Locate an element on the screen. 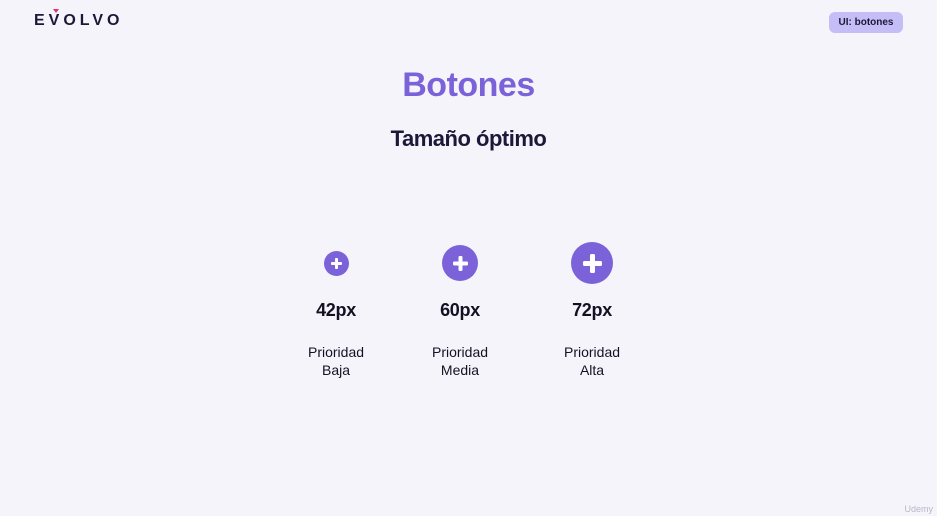  ui-botones-tag-button: UI: botones is located at coordinates (866, 22).